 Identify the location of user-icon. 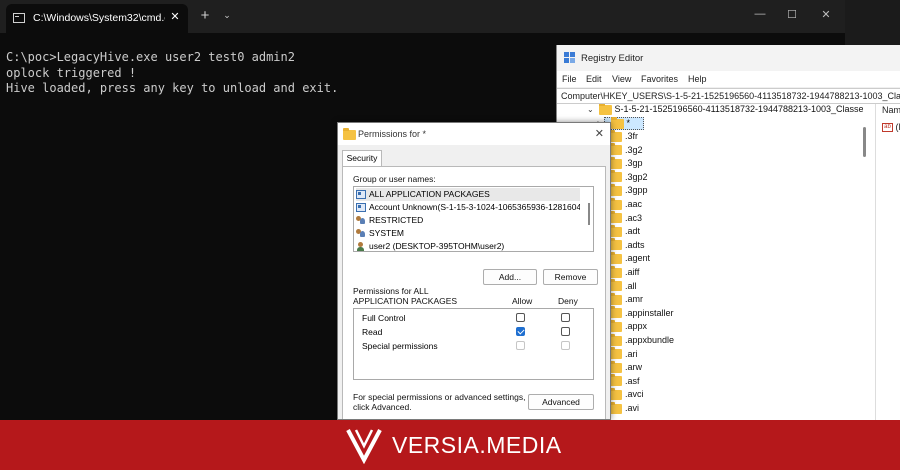
(361, 246).